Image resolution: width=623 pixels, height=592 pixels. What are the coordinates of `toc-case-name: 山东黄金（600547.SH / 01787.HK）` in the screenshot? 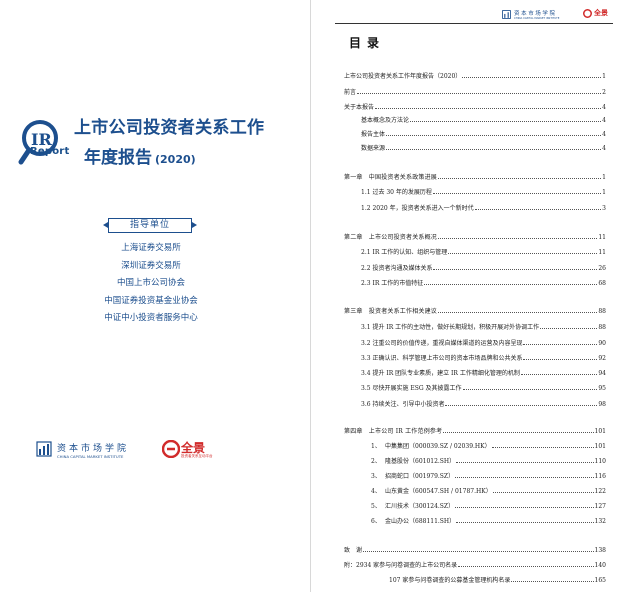 It's located at (438, 491).